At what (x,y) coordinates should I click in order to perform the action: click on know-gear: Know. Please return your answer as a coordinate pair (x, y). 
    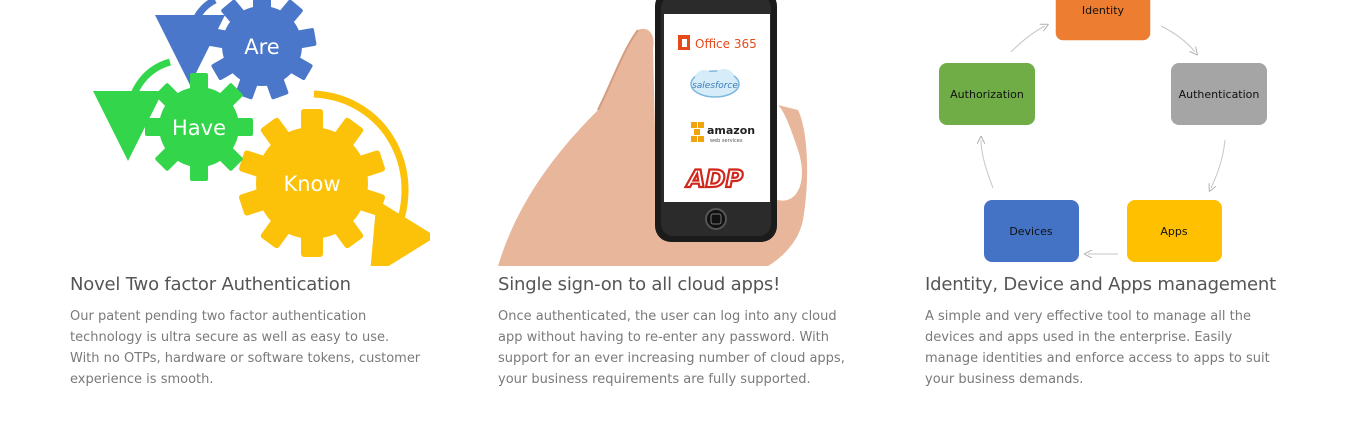
    Looking at the image, I should click on (312, 183).